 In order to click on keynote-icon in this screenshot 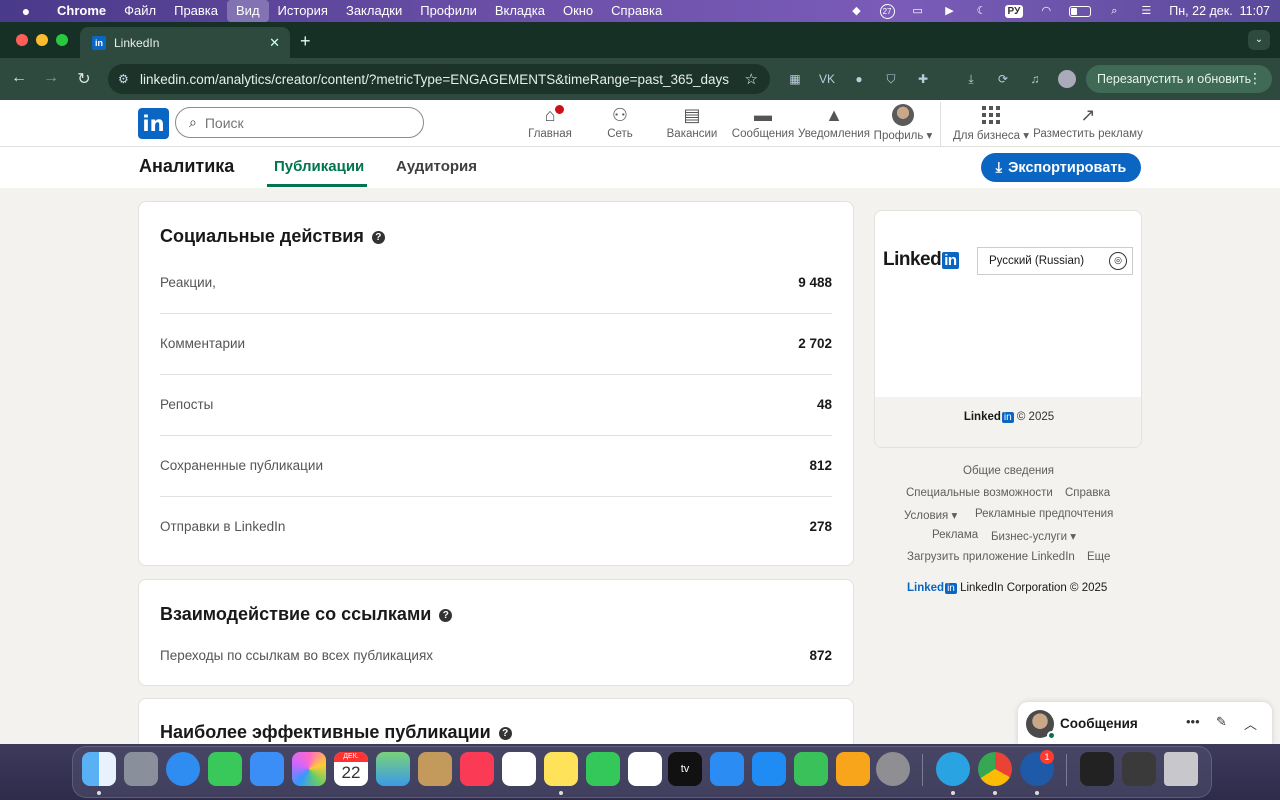, I will do `click(727, 769)`.